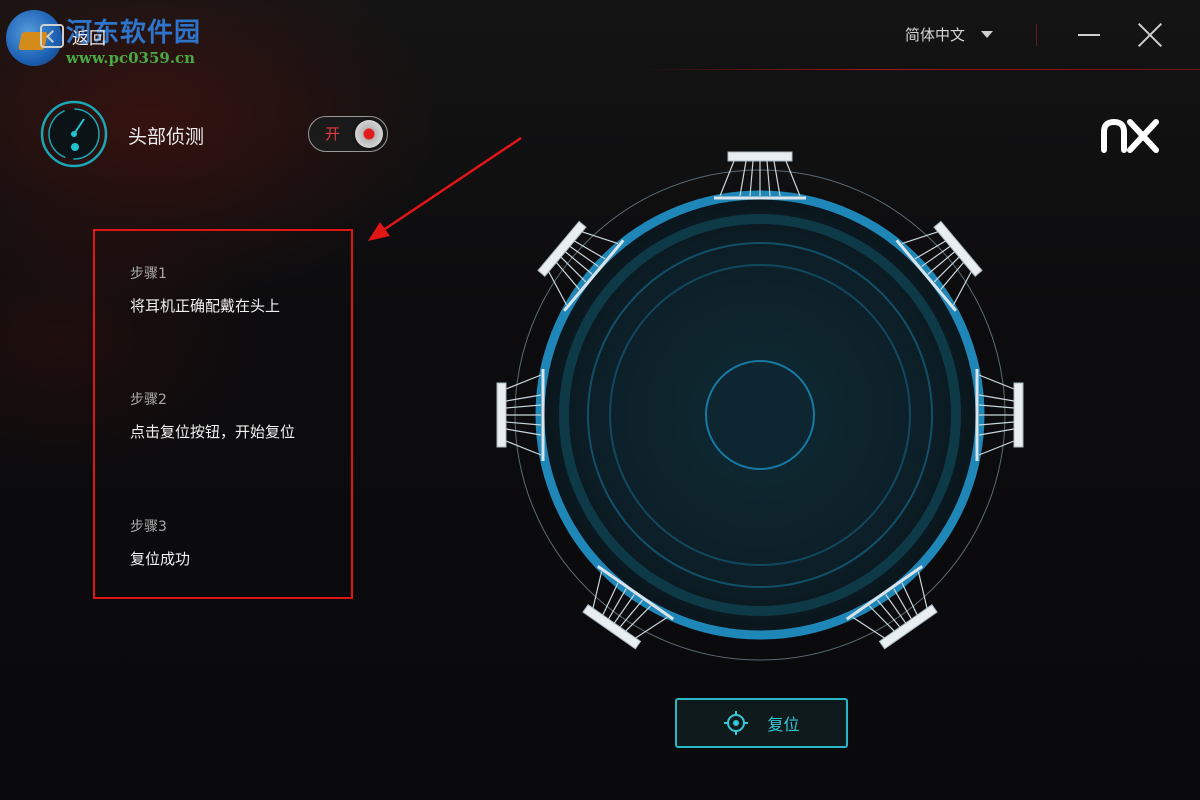 This screenshot has height=800, width=1200. I want to click on step-1: 步骤1 将耳机正确配戴在头上, so click(205, 289).